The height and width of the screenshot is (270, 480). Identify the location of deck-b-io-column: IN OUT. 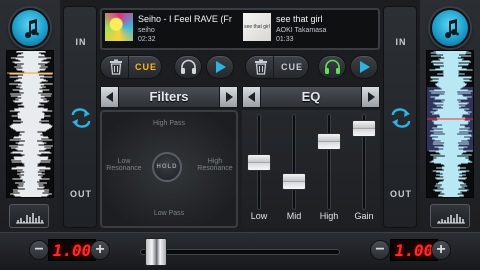
(400, 117).